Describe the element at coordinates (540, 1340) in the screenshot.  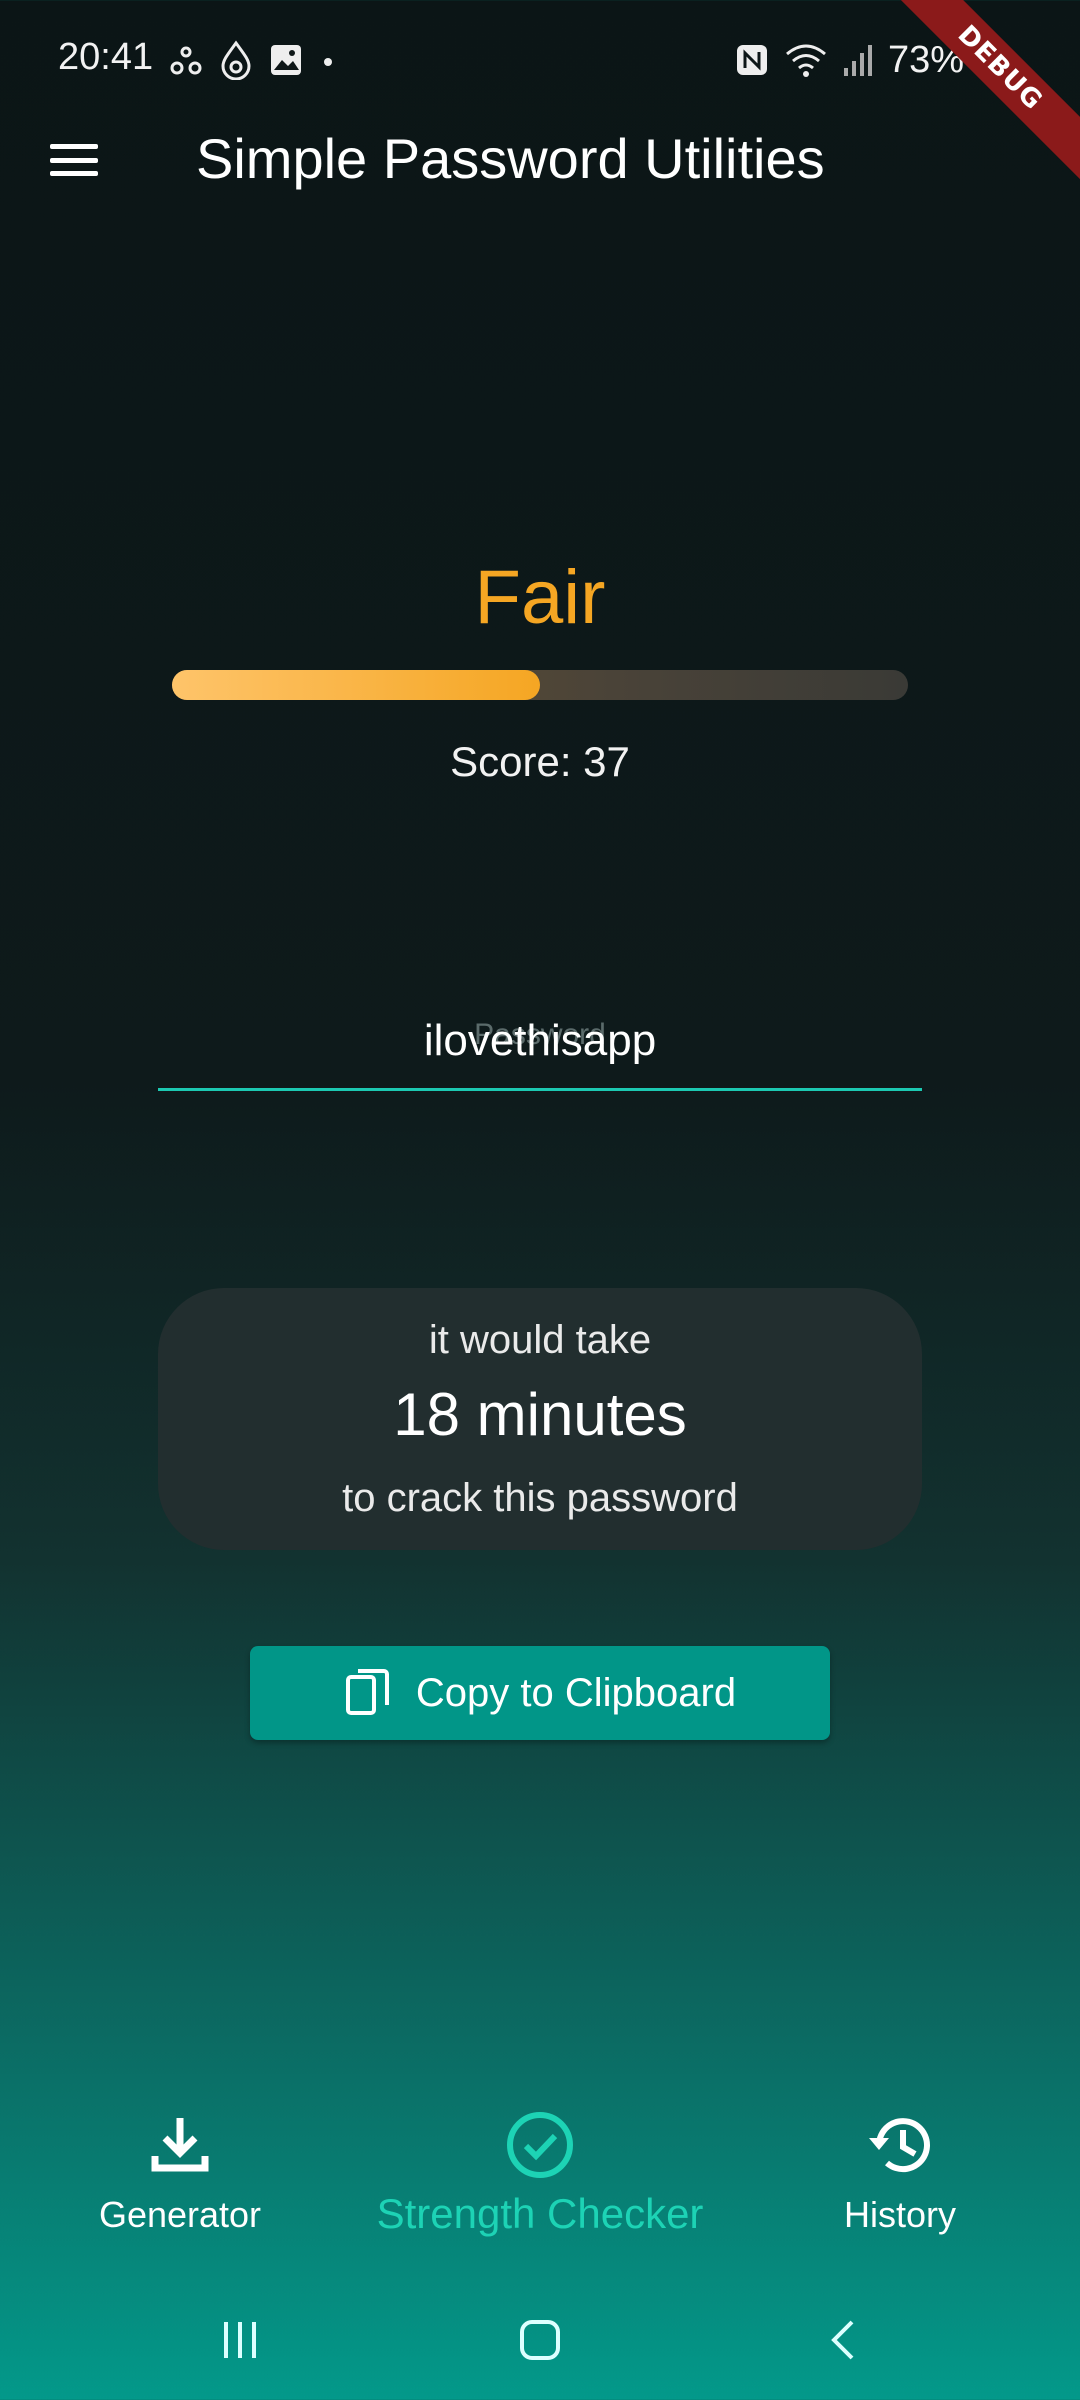
I see `crack-intro-text: it would take` at that location.